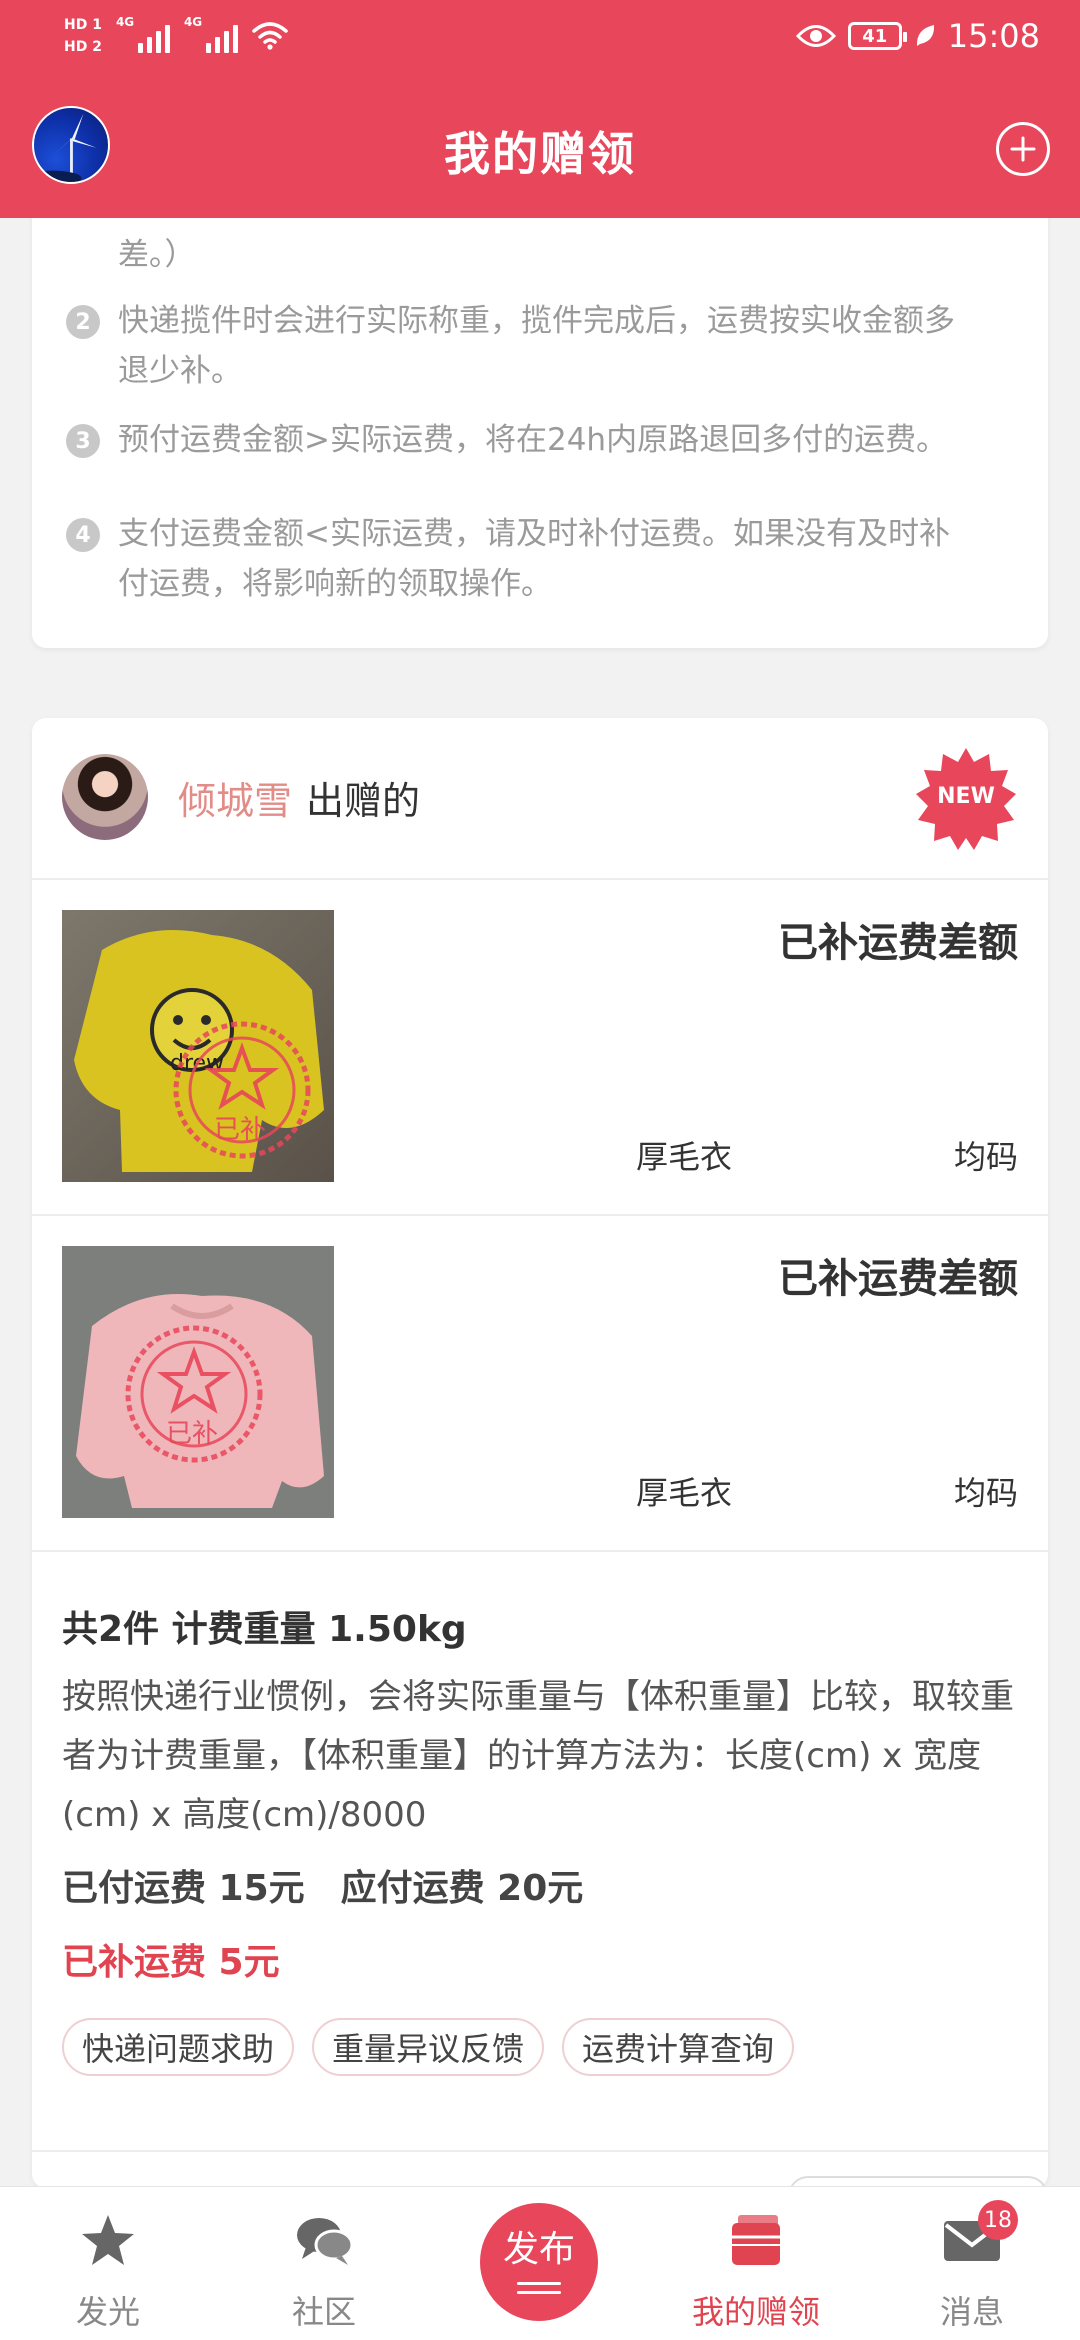 This screenshot has width=1080, height=2340. What do you see at coordinates (270, 36) in the screenshot?
I see `wifi-icon` at bounding box center [270, 36].